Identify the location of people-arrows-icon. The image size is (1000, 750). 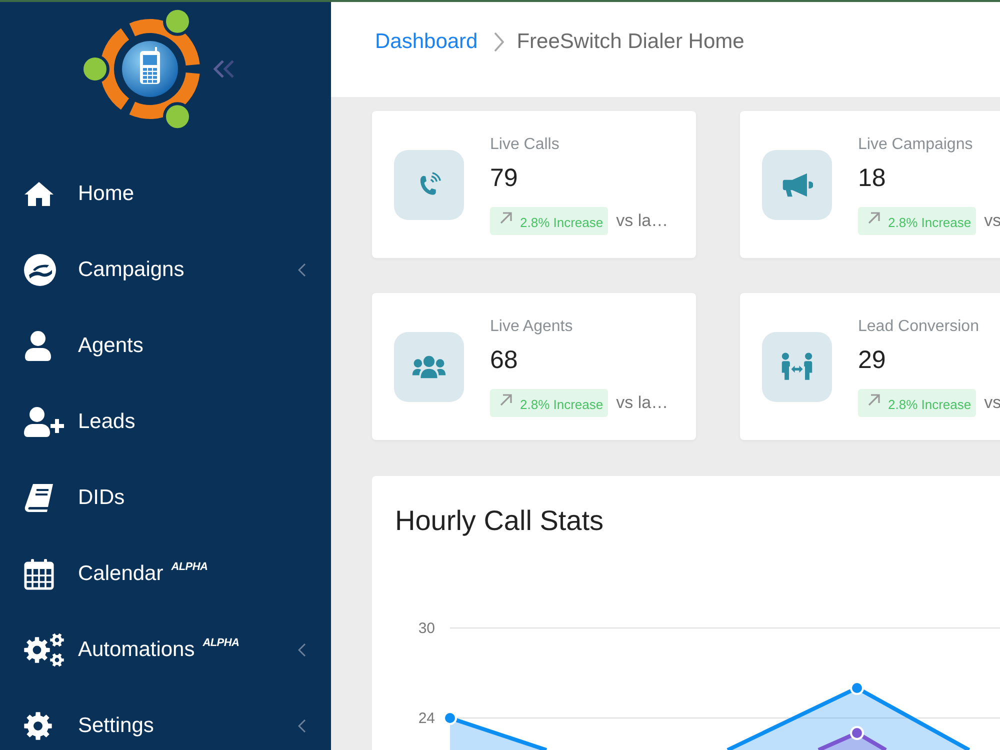
(797, 367).